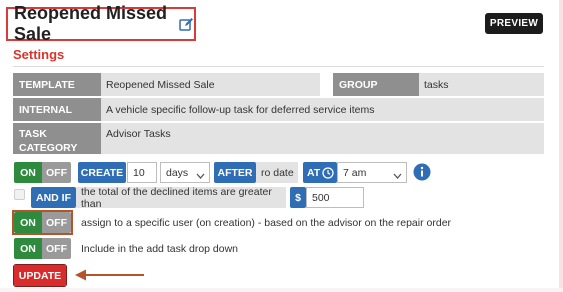 Image resolution: width=563 pixels, height=292 pixels. Describe the element at coordinates (160, 248) in the screenshot. I see `add-task-dropdown-text: Include in the add task drop down` at that location.